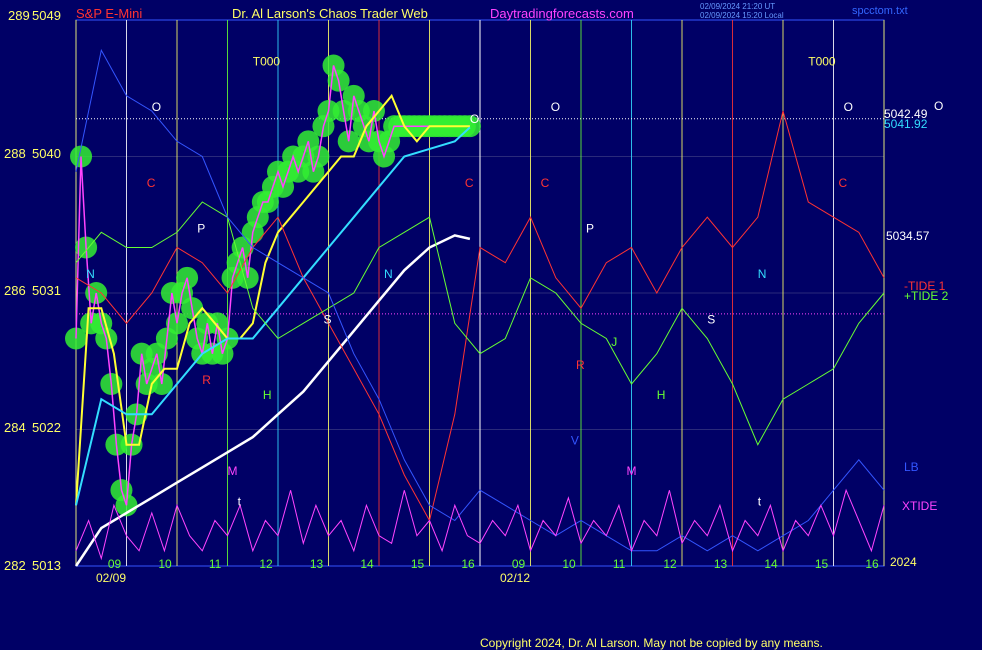  Describe the element at coordinates (19, 15) in the screenshot. I see `y-top-left-label: 289` at that location.